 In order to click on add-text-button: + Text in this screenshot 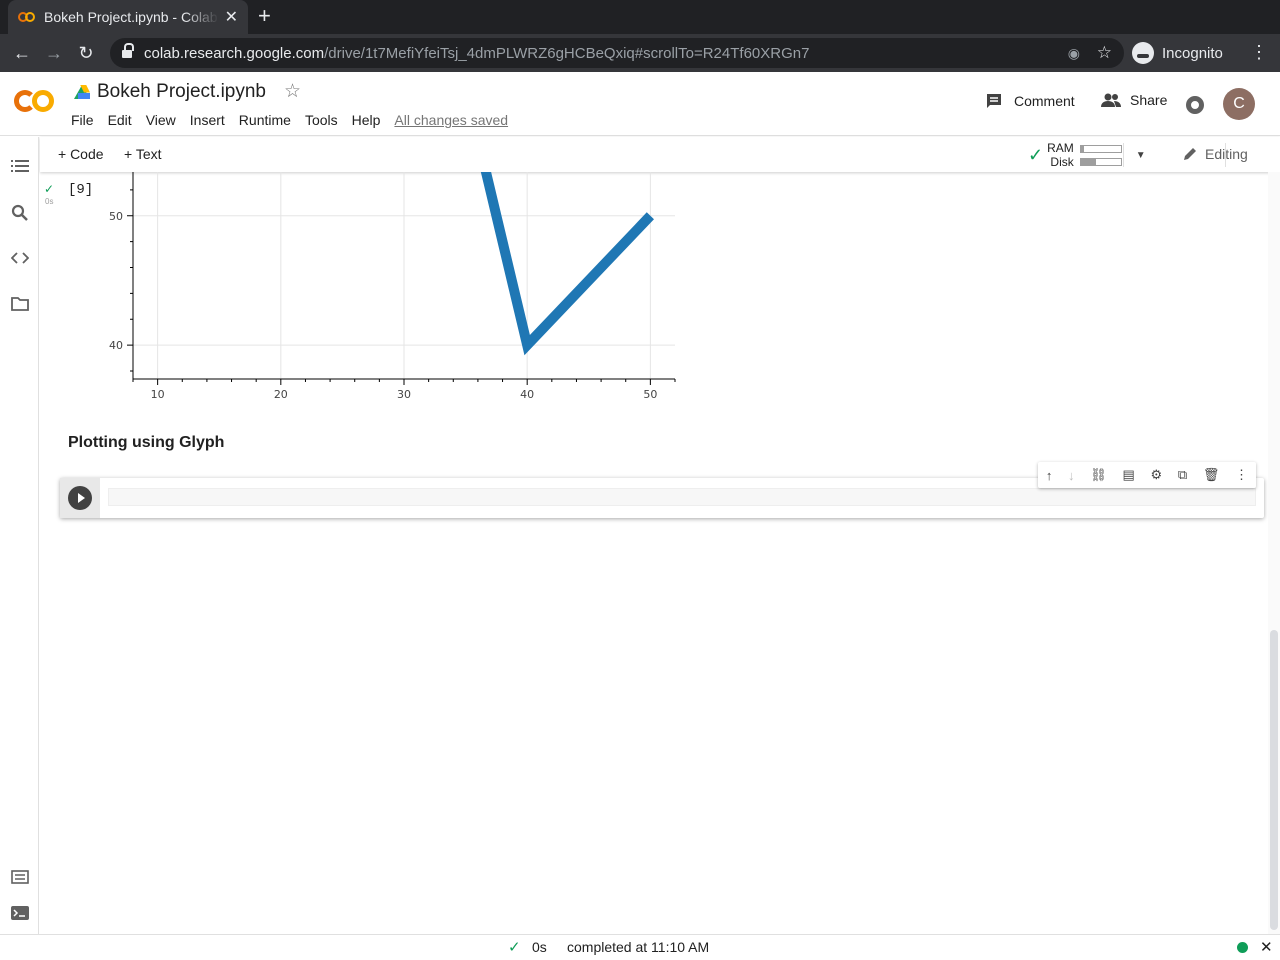, I will do `click(143, 154)`.